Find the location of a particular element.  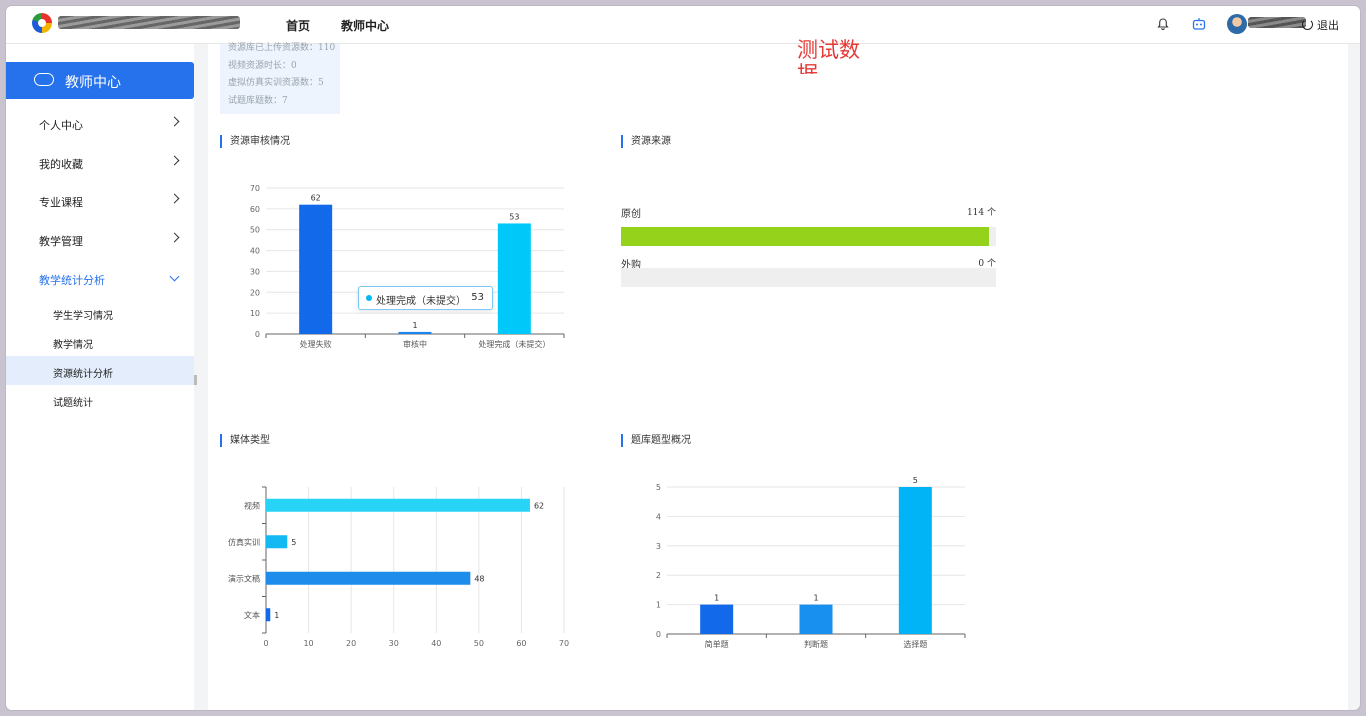

y-tick-label: 5 is located at coordinates (658, 487).